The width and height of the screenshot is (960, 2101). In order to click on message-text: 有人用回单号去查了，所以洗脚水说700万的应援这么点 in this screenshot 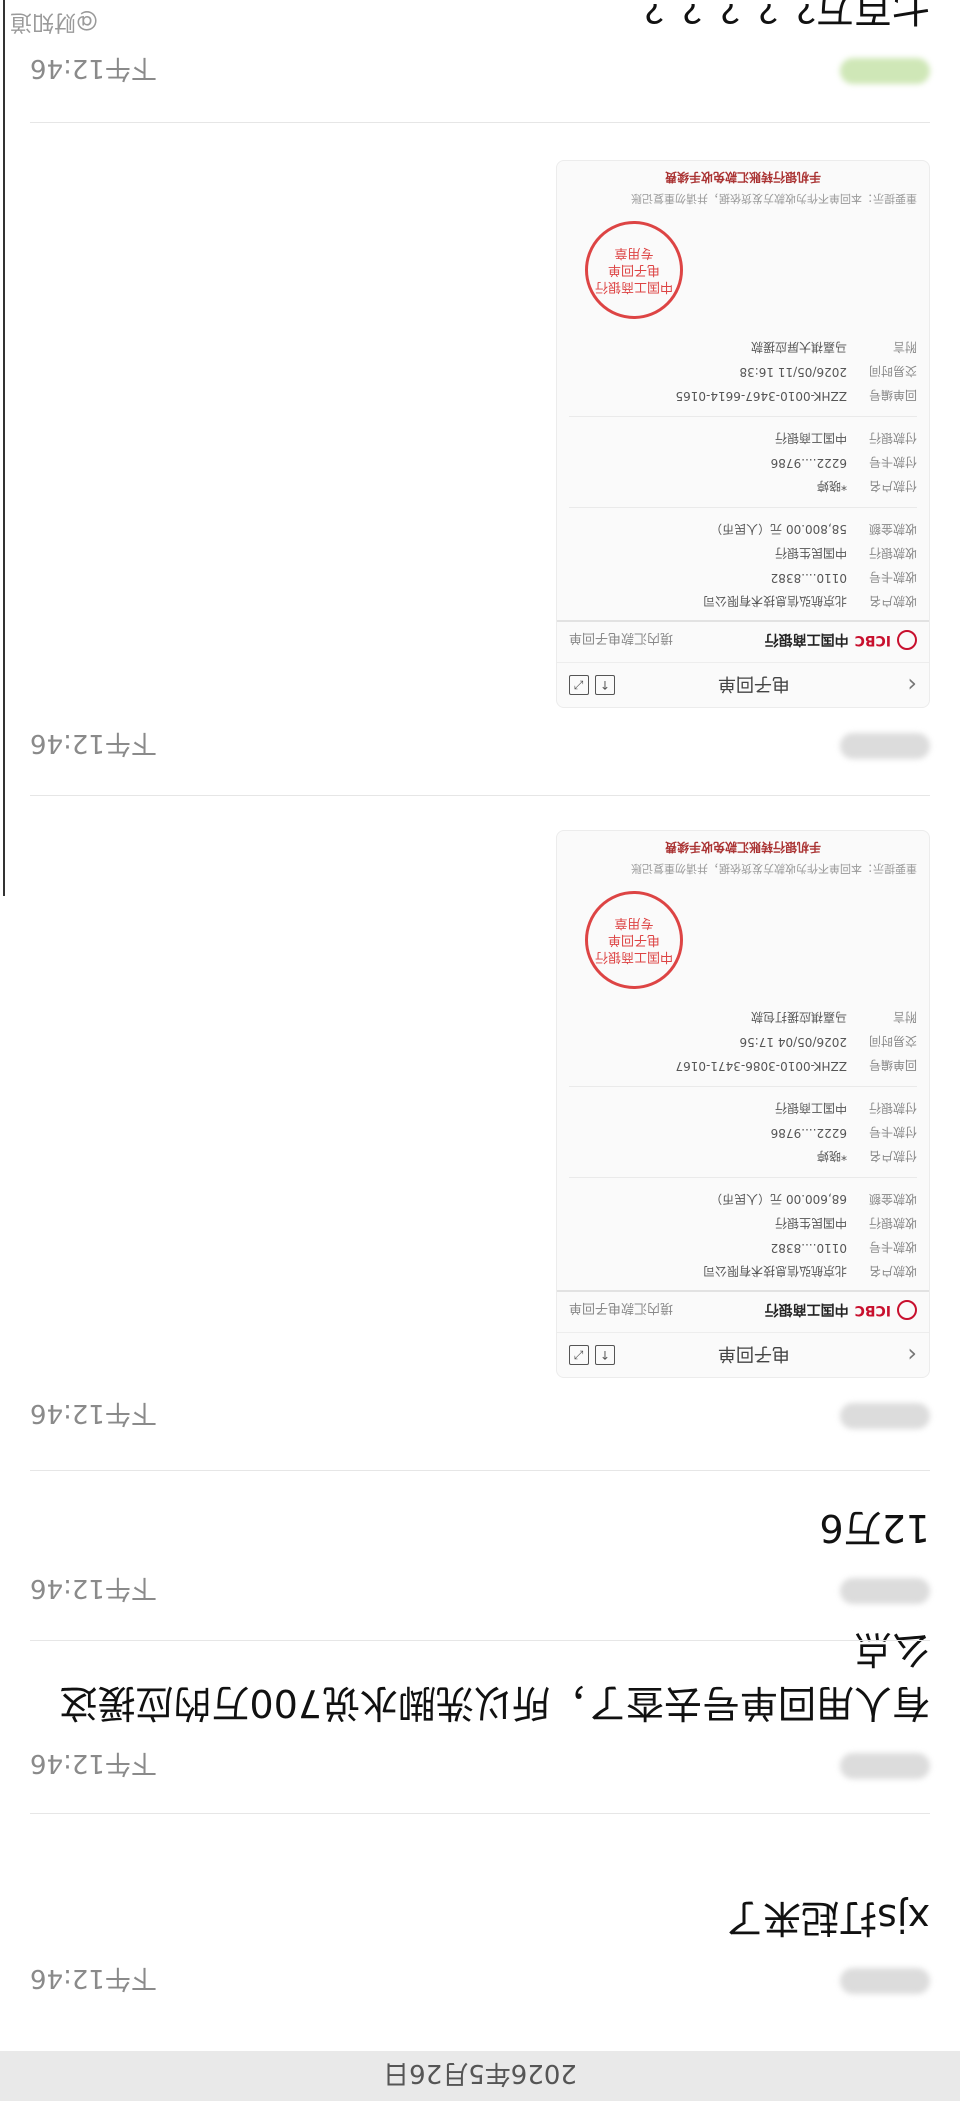, I will do `click(494, 1676)`.